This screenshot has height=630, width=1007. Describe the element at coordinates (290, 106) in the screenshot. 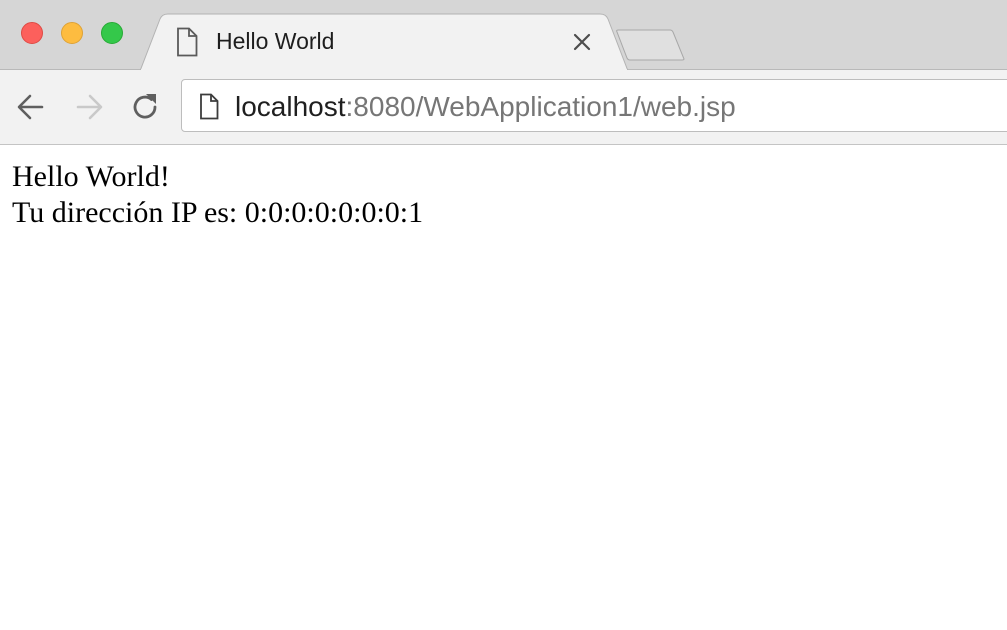

I see `url-host: localhost` at that location.